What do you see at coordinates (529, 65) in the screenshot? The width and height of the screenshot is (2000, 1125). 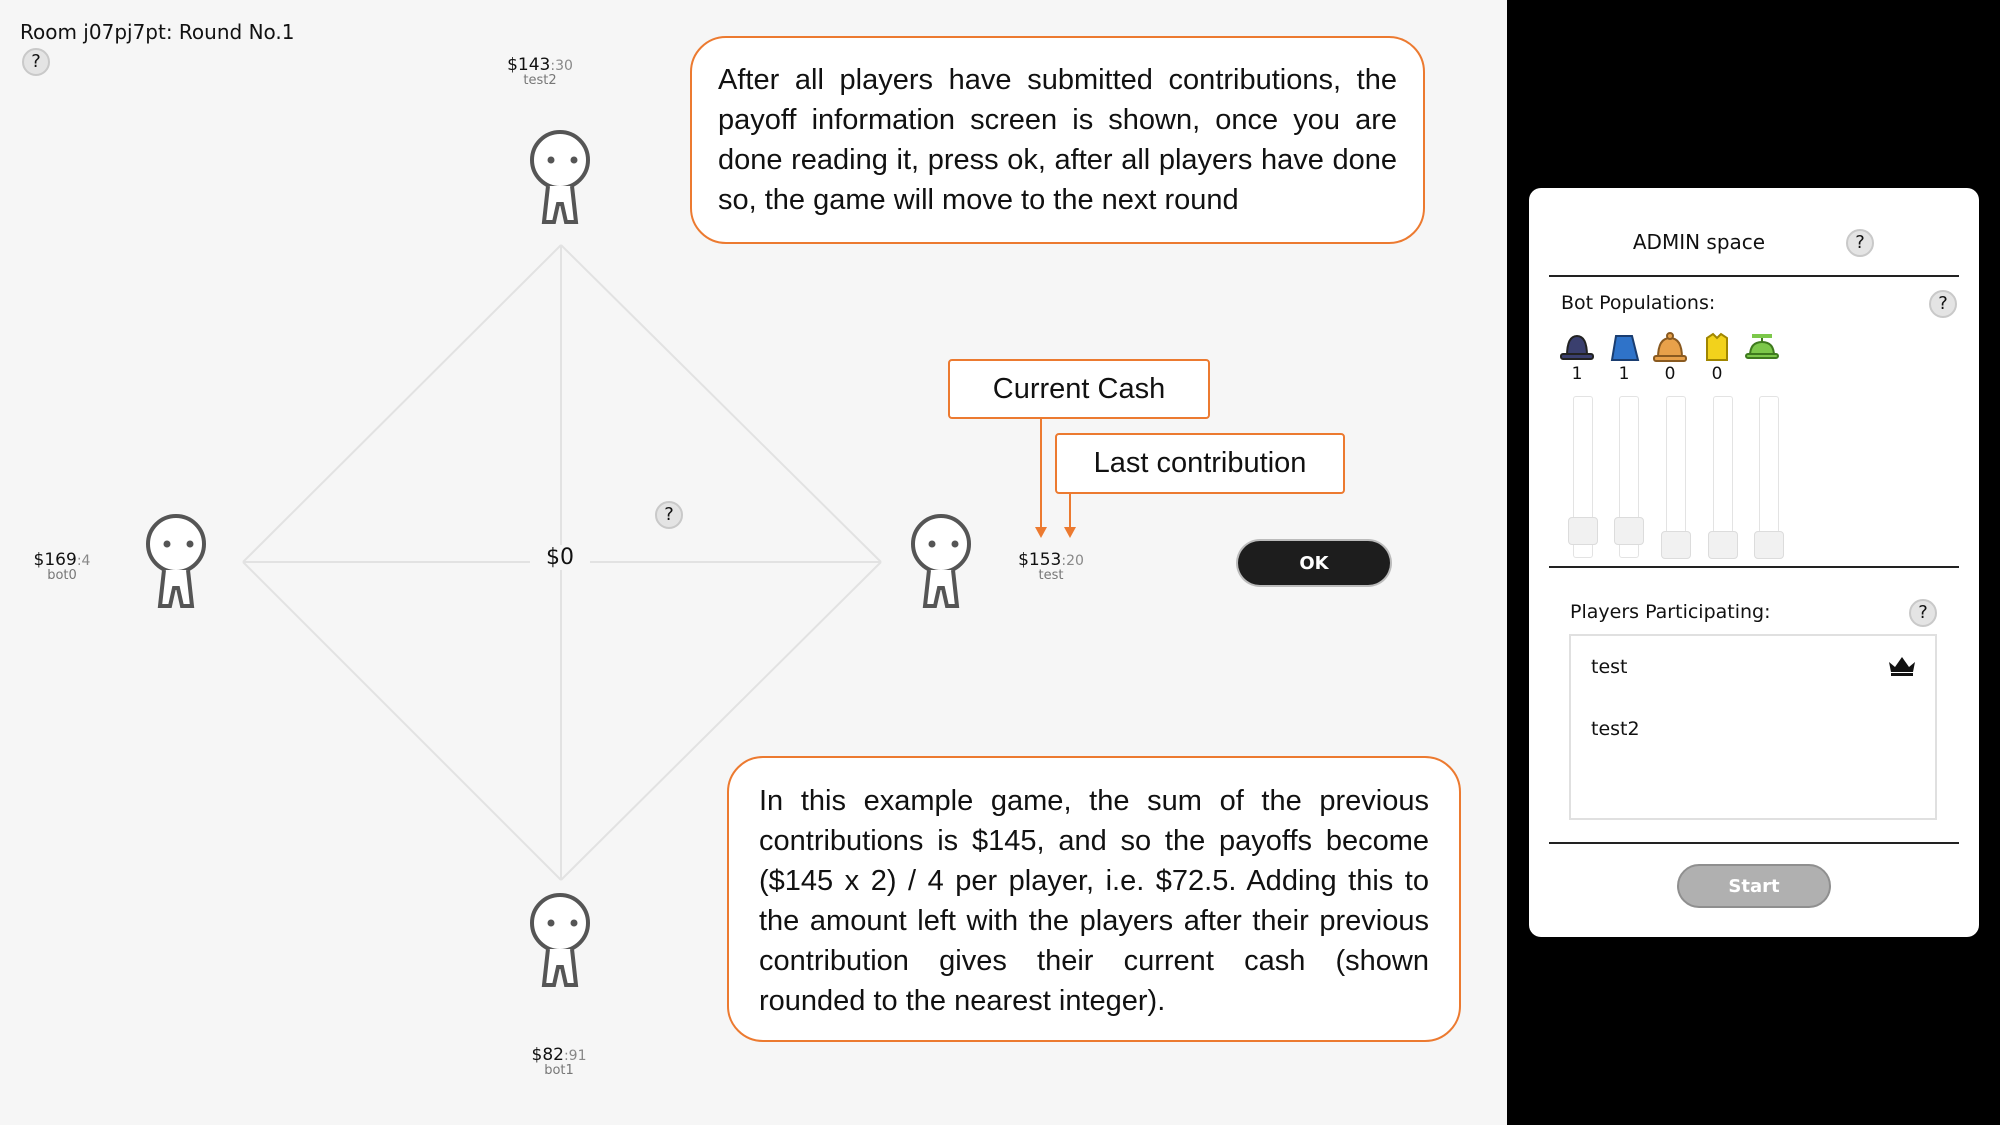 I see `current-cash: $143` at bounding box center [529, 65].